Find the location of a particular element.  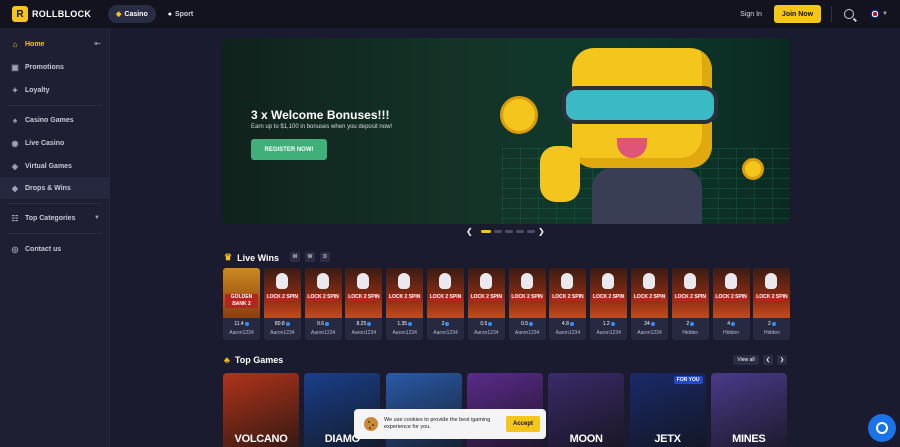

sidebar-item-label: Drops & Wins is located at coordinates (48, 188).